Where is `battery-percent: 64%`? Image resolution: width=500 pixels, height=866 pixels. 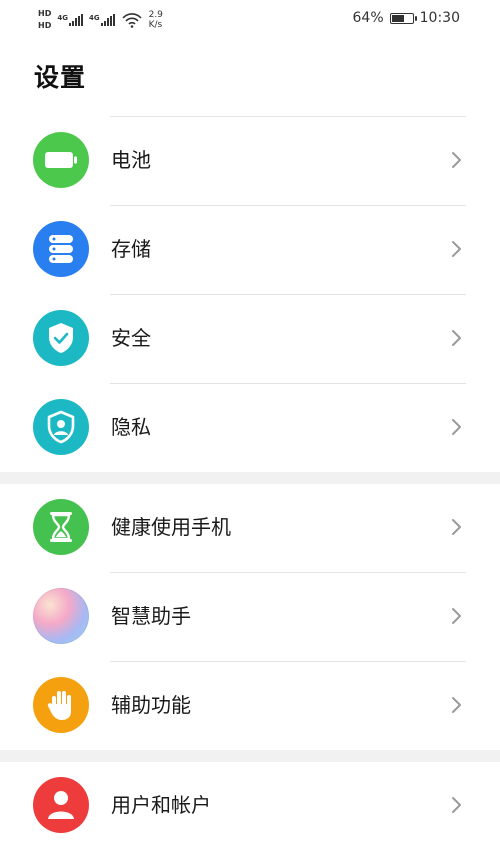
battery-percent: 64% is located at coordinates (368, 18).